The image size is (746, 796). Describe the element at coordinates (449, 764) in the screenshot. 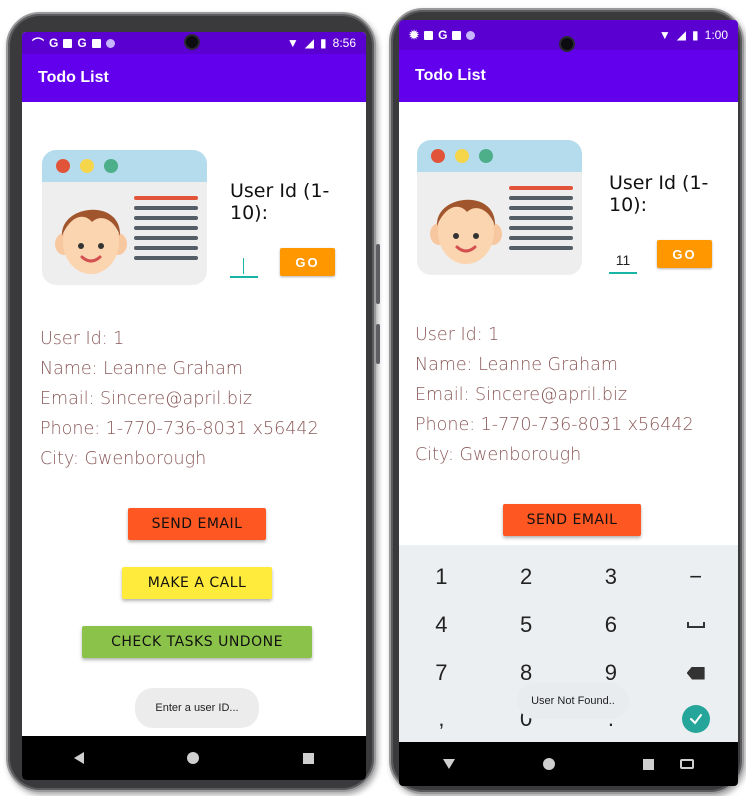

I see `back-down-icon` at that location.